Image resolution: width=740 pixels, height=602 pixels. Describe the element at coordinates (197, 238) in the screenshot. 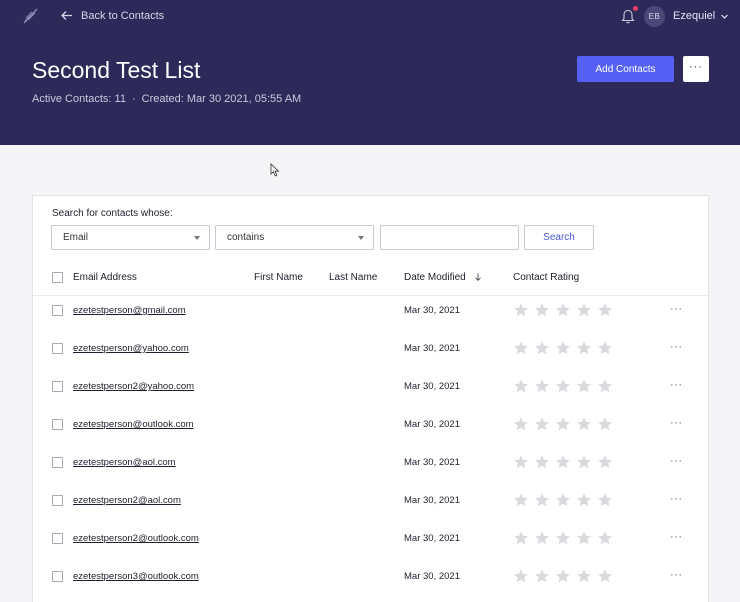

I see `caret-down-icon` at that location.